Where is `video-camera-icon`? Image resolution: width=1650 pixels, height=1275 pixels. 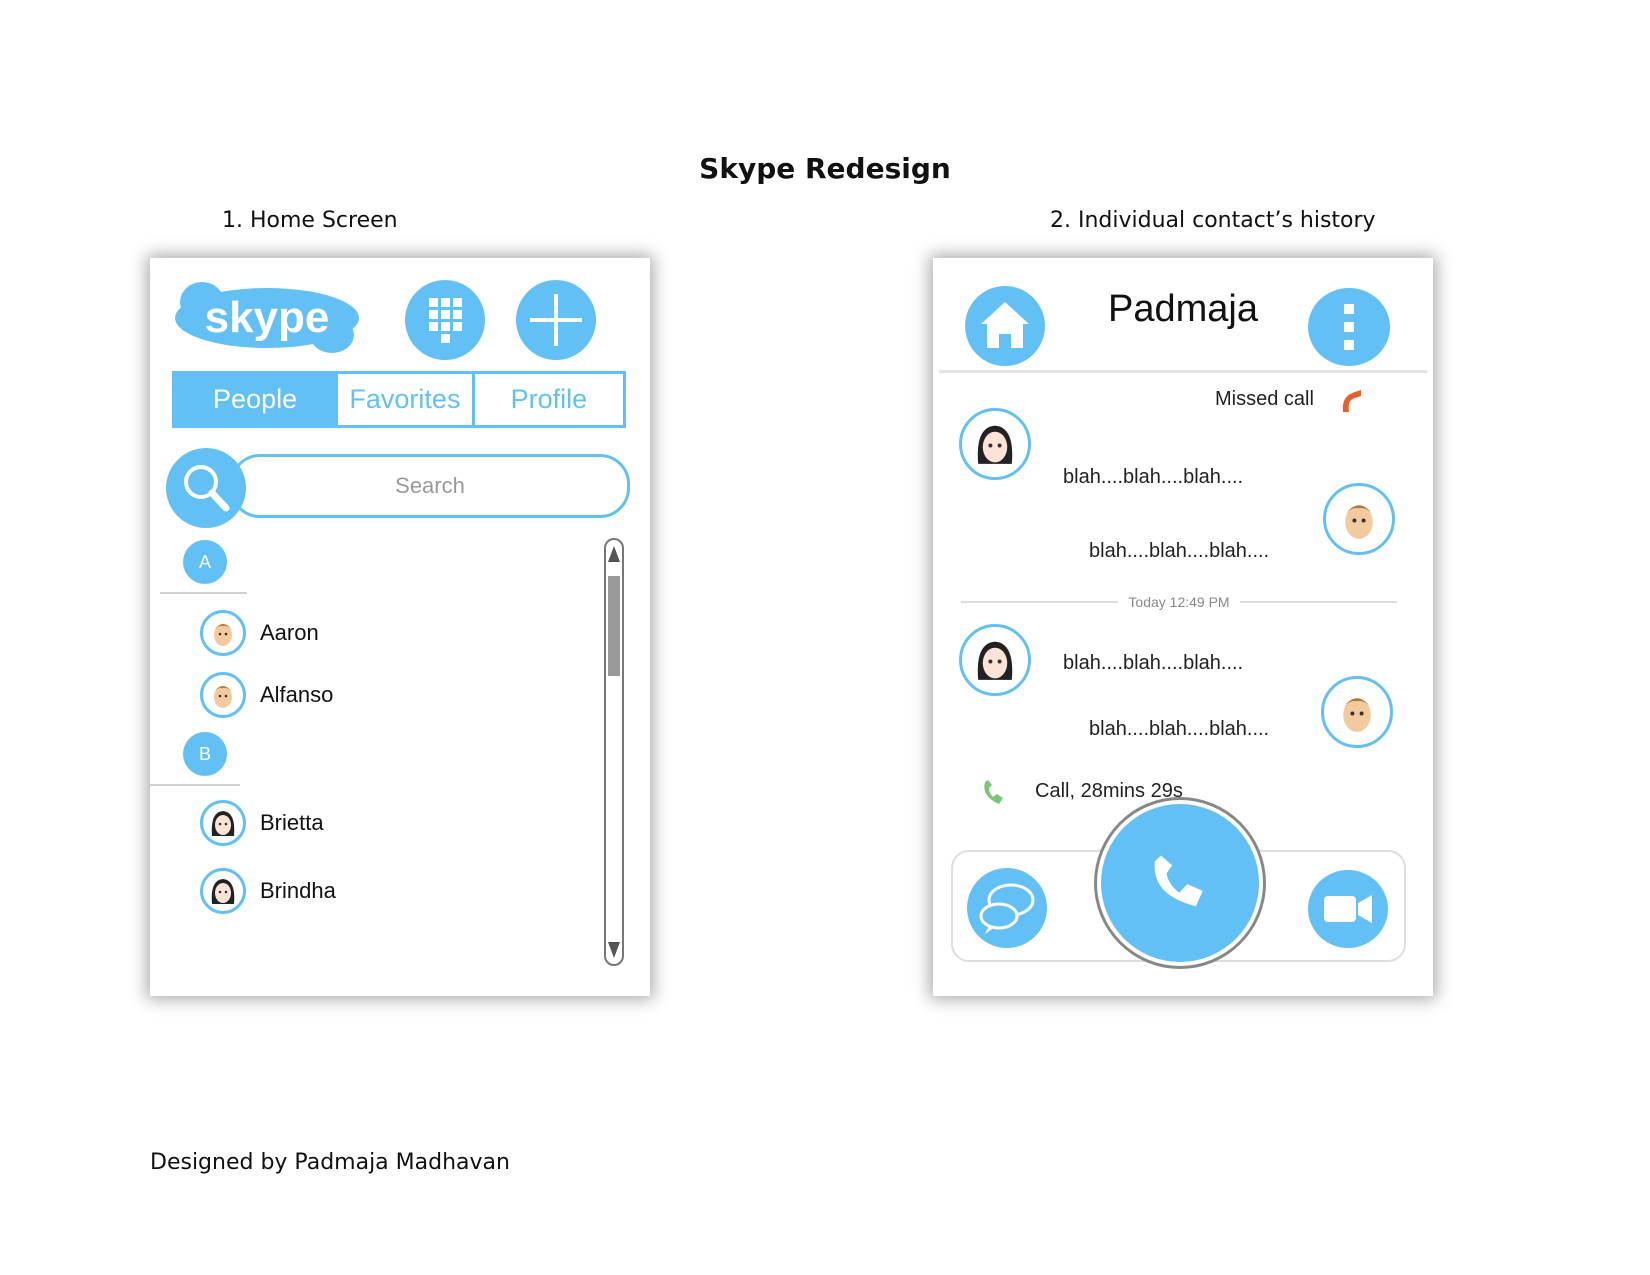
video-camera-icon is located at coordinates (1348, 909).